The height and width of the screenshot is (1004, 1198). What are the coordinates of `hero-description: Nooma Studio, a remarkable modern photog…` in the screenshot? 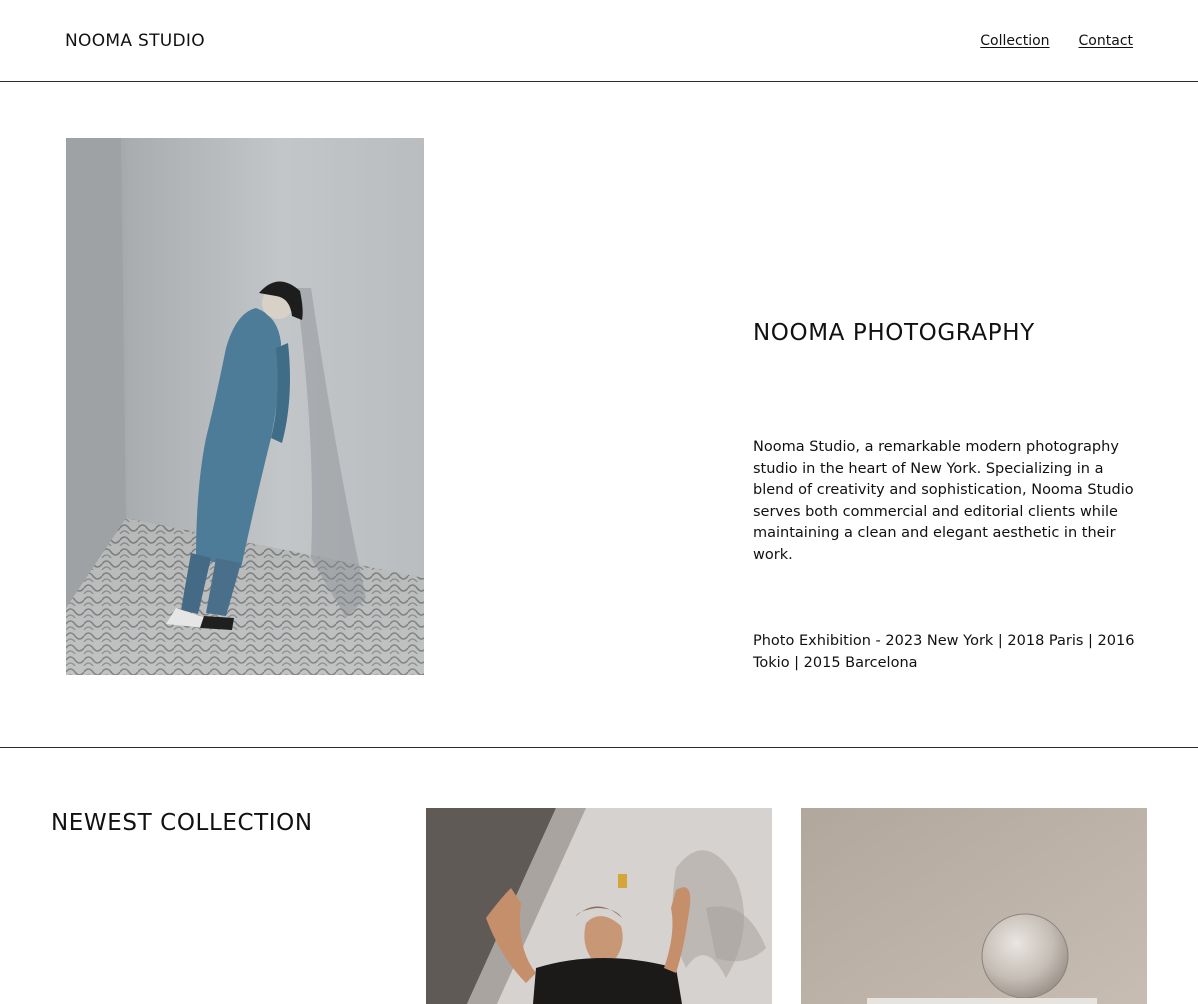 It's located at (943, 501).